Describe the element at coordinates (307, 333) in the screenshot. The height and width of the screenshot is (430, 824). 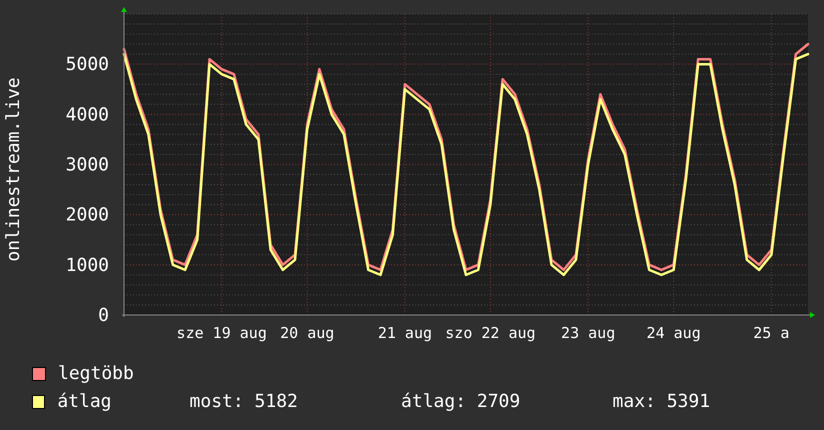
I see `x-tick-label: 20 aug` at that location.